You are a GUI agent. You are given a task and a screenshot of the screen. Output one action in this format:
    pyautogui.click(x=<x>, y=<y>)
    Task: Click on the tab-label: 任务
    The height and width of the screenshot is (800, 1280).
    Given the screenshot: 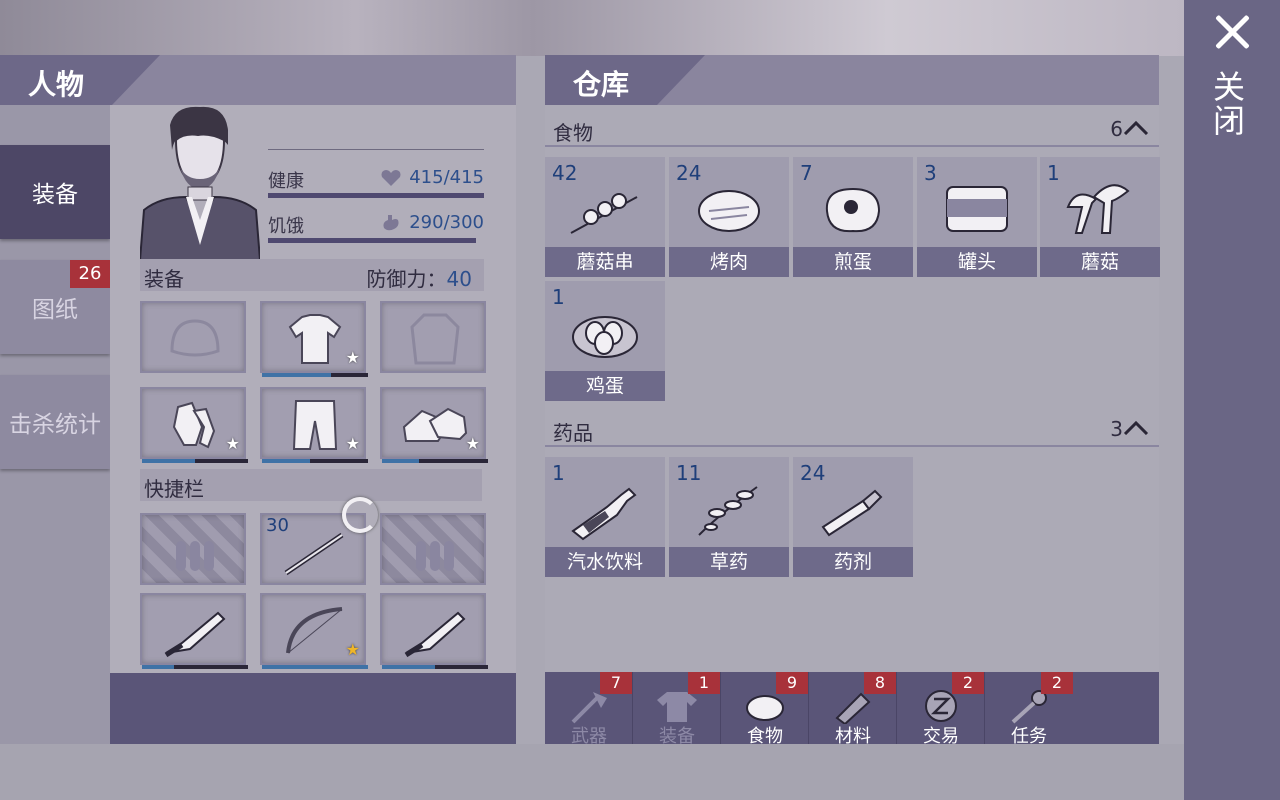 What is the action you would take?
    pyautogui.click(x=1029, y=736)
    